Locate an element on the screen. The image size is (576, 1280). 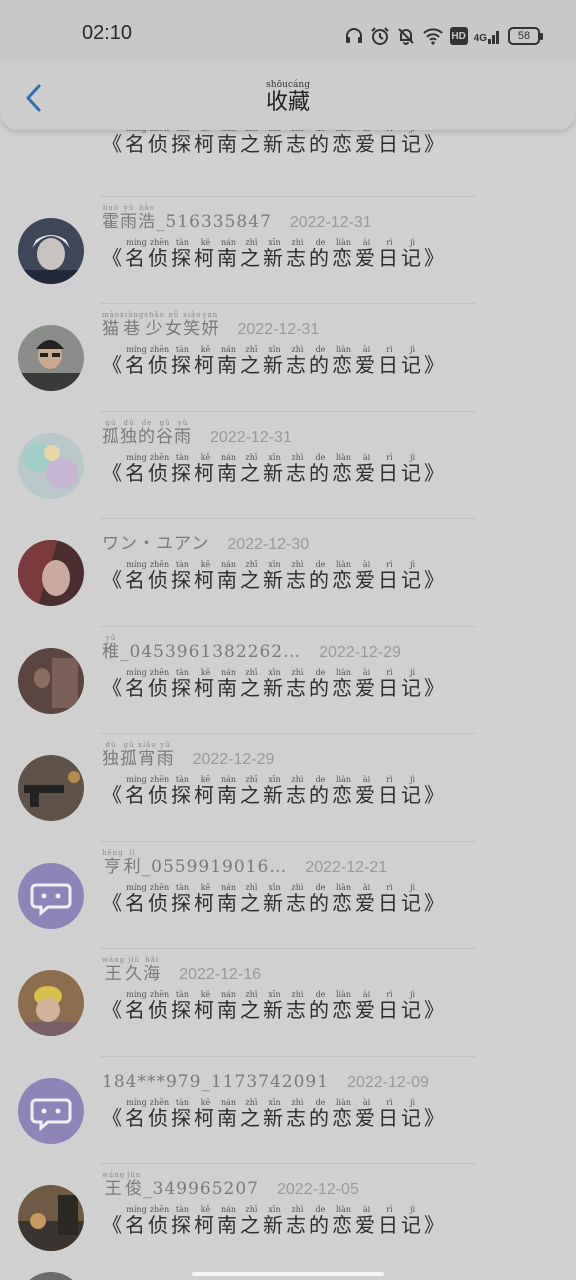
username-char: 海hǎi is located at coordinates (152, 970).